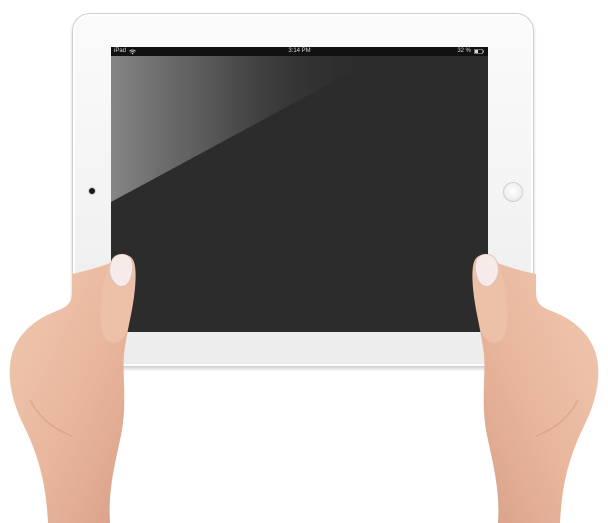 The image size is (608, 523). I want to click on status-time: 3:14 PM, so click(299, 51).